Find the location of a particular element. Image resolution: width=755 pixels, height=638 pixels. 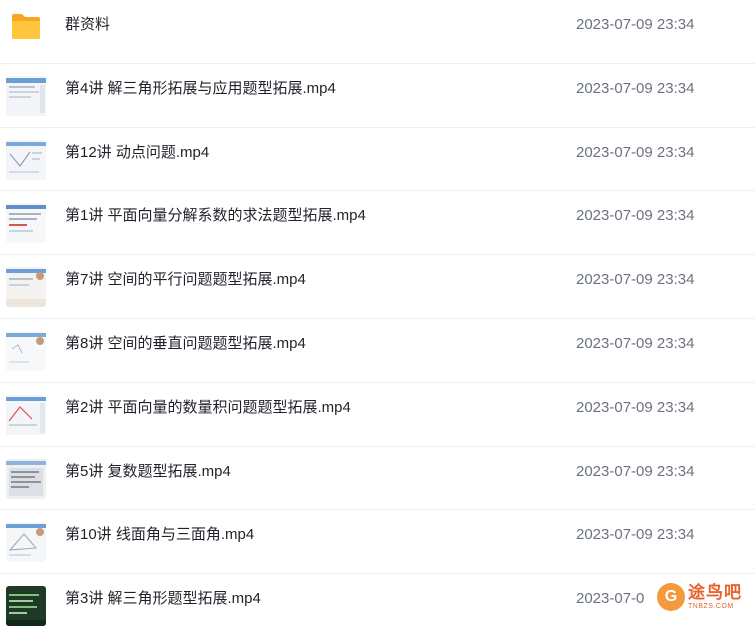

list-item-video: 第10讲 线面角与三面角.mp4 2023-07-09 23:34 is located at coordinates (377, 542).